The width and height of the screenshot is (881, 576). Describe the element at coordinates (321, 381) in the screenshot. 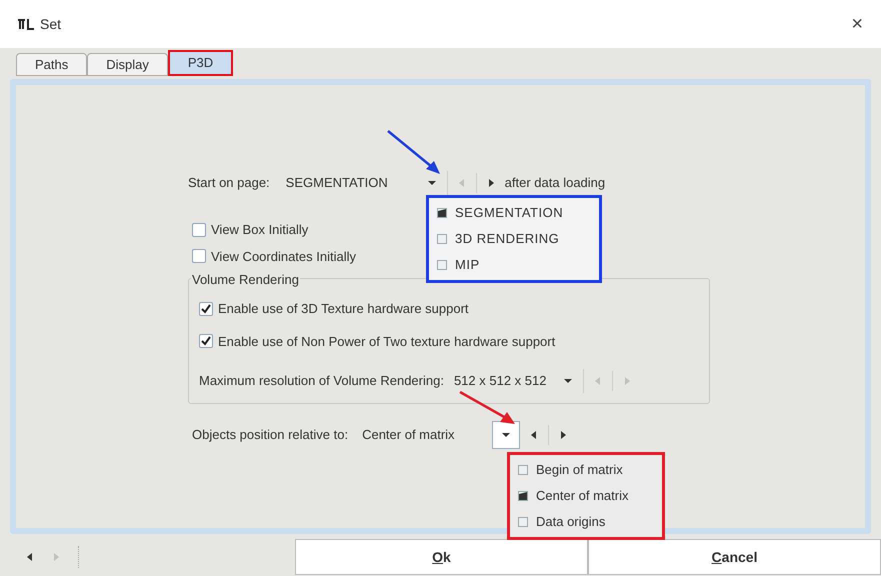

I see `resolution-label: Maximum resolution of Volume Rendering:` at that location.